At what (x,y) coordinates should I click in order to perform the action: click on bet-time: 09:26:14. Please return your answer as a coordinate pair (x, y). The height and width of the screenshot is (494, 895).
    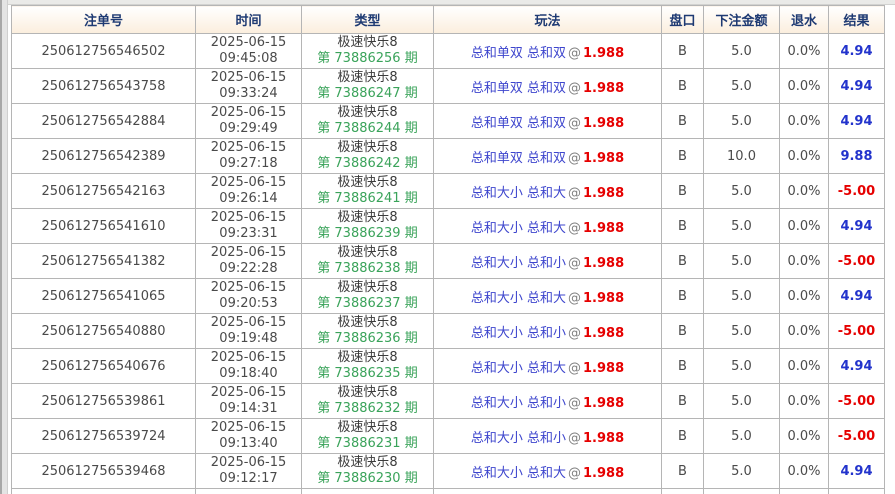
    Looking at the image, I should click on (248, 198).